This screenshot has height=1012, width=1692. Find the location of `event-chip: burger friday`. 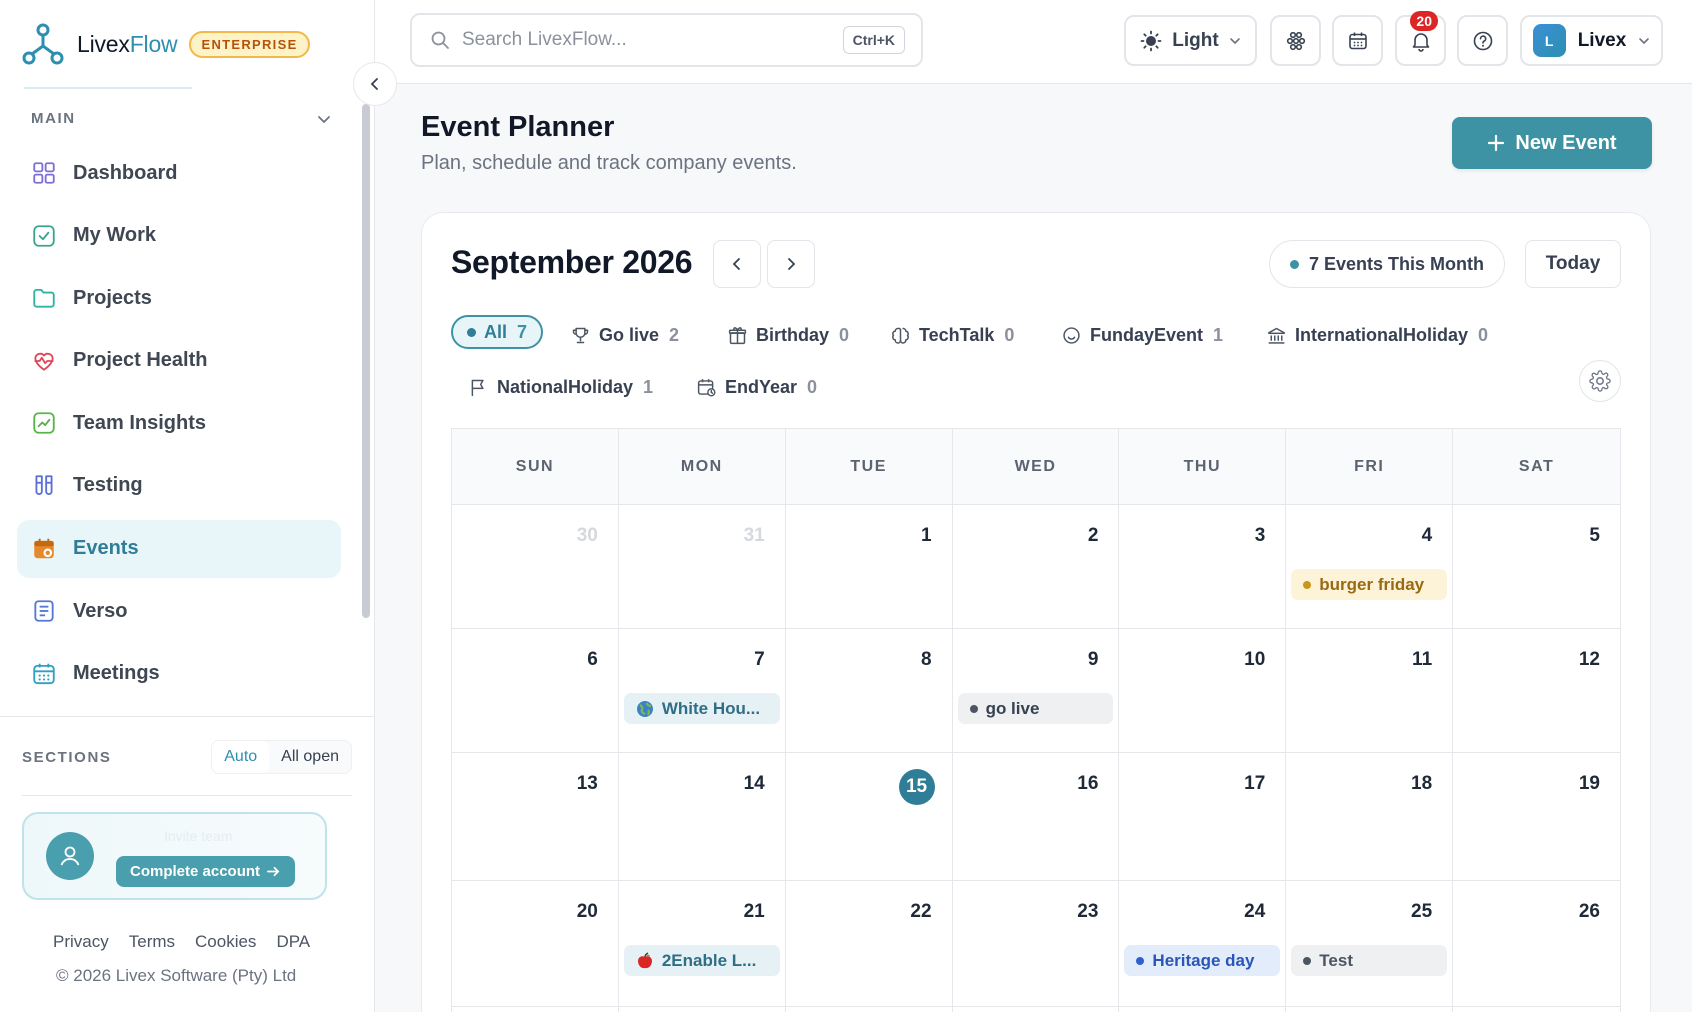

event-chip: burger friday is located at coordinates (1369, 584).